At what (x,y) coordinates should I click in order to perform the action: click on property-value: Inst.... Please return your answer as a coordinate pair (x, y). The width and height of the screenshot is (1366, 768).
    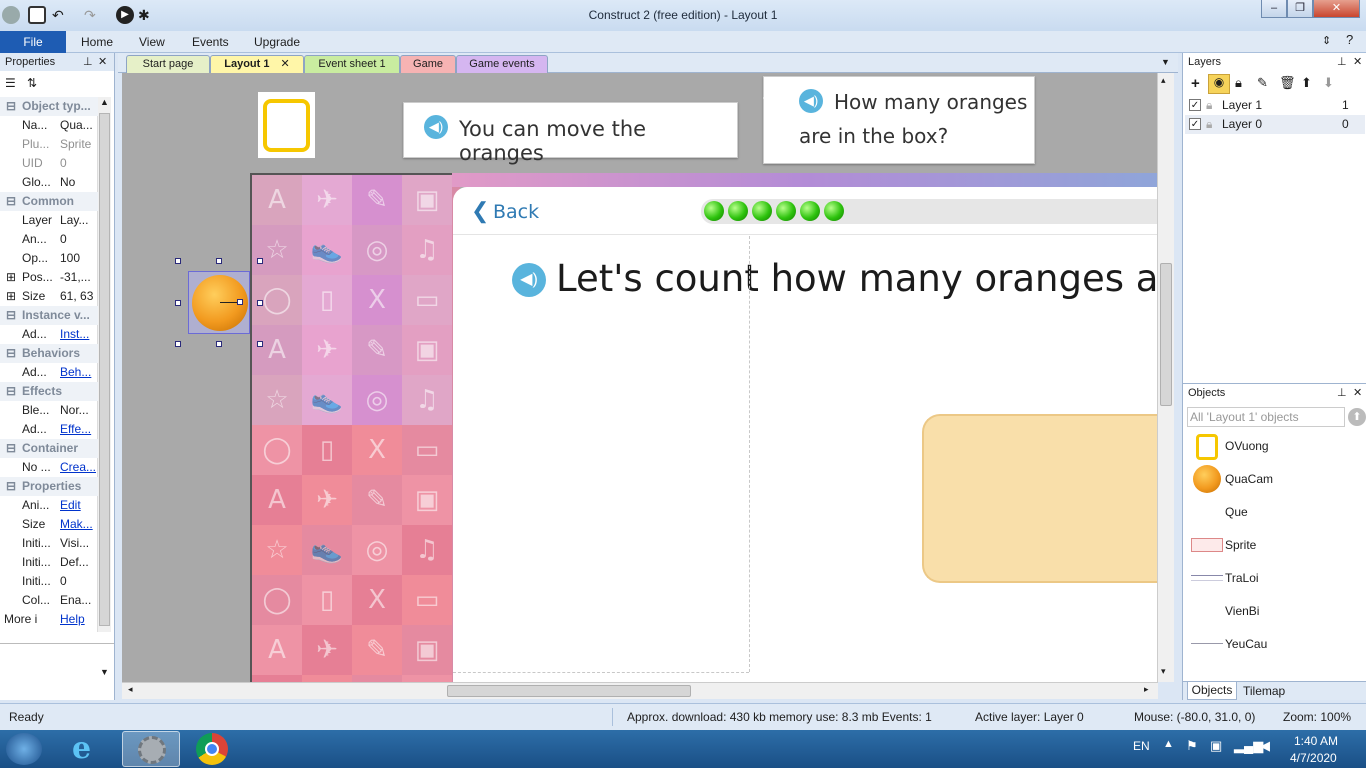
    Looking at the image, I should click on (78, 334).